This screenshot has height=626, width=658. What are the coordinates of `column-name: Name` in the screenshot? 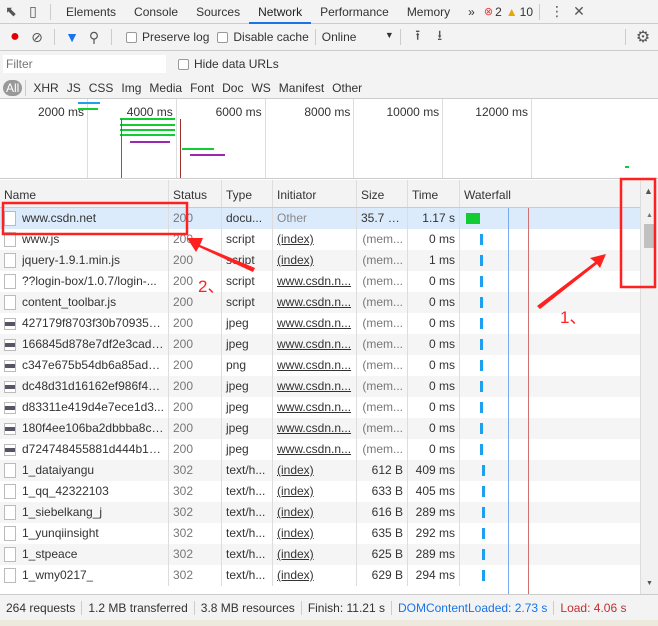 It's located at (84, 193).